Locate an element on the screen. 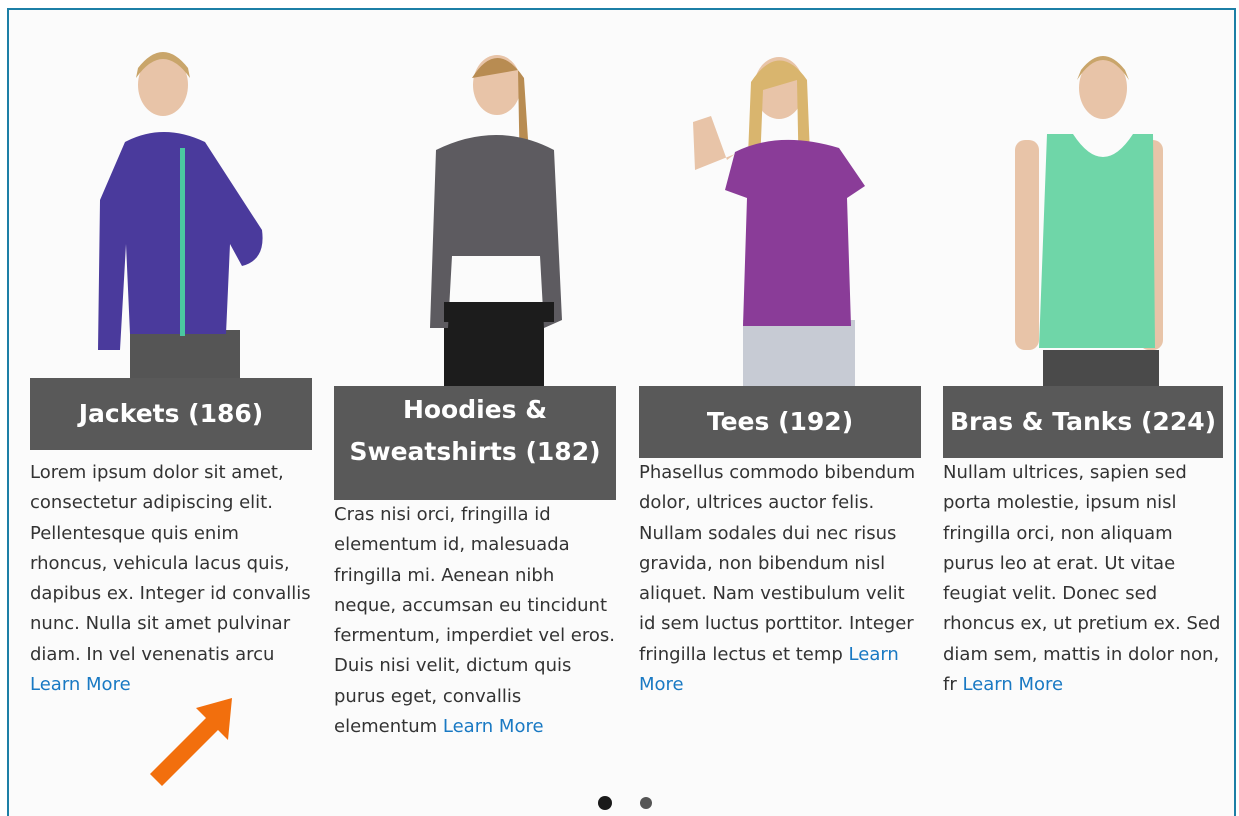 The width and height of the screenshot is (1239, 816). category-title-bras-tanks: Bras & Tanks (224) is located at coordinates (1083, 422).